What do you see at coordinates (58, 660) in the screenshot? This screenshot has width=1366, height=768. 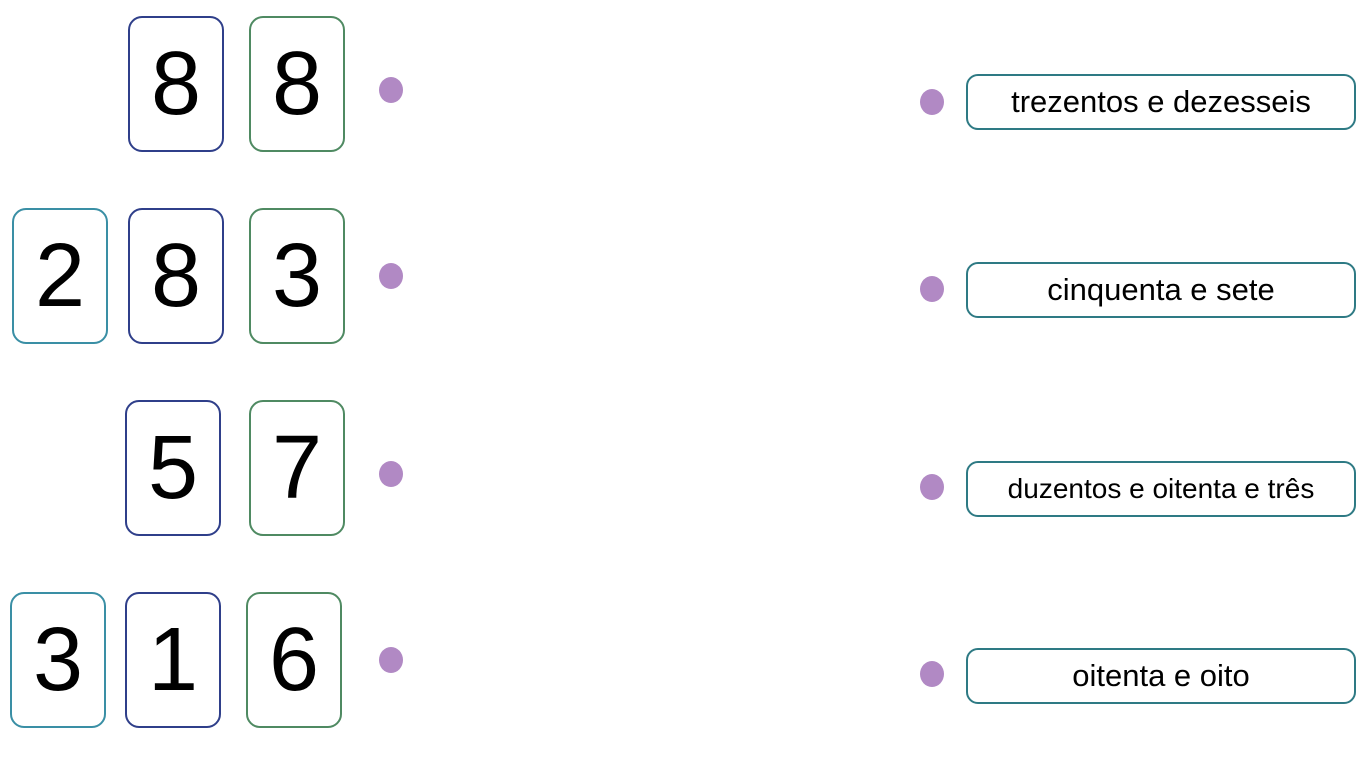 I see `digit-card-hundreds: 3` at bounding box center [58, 660].